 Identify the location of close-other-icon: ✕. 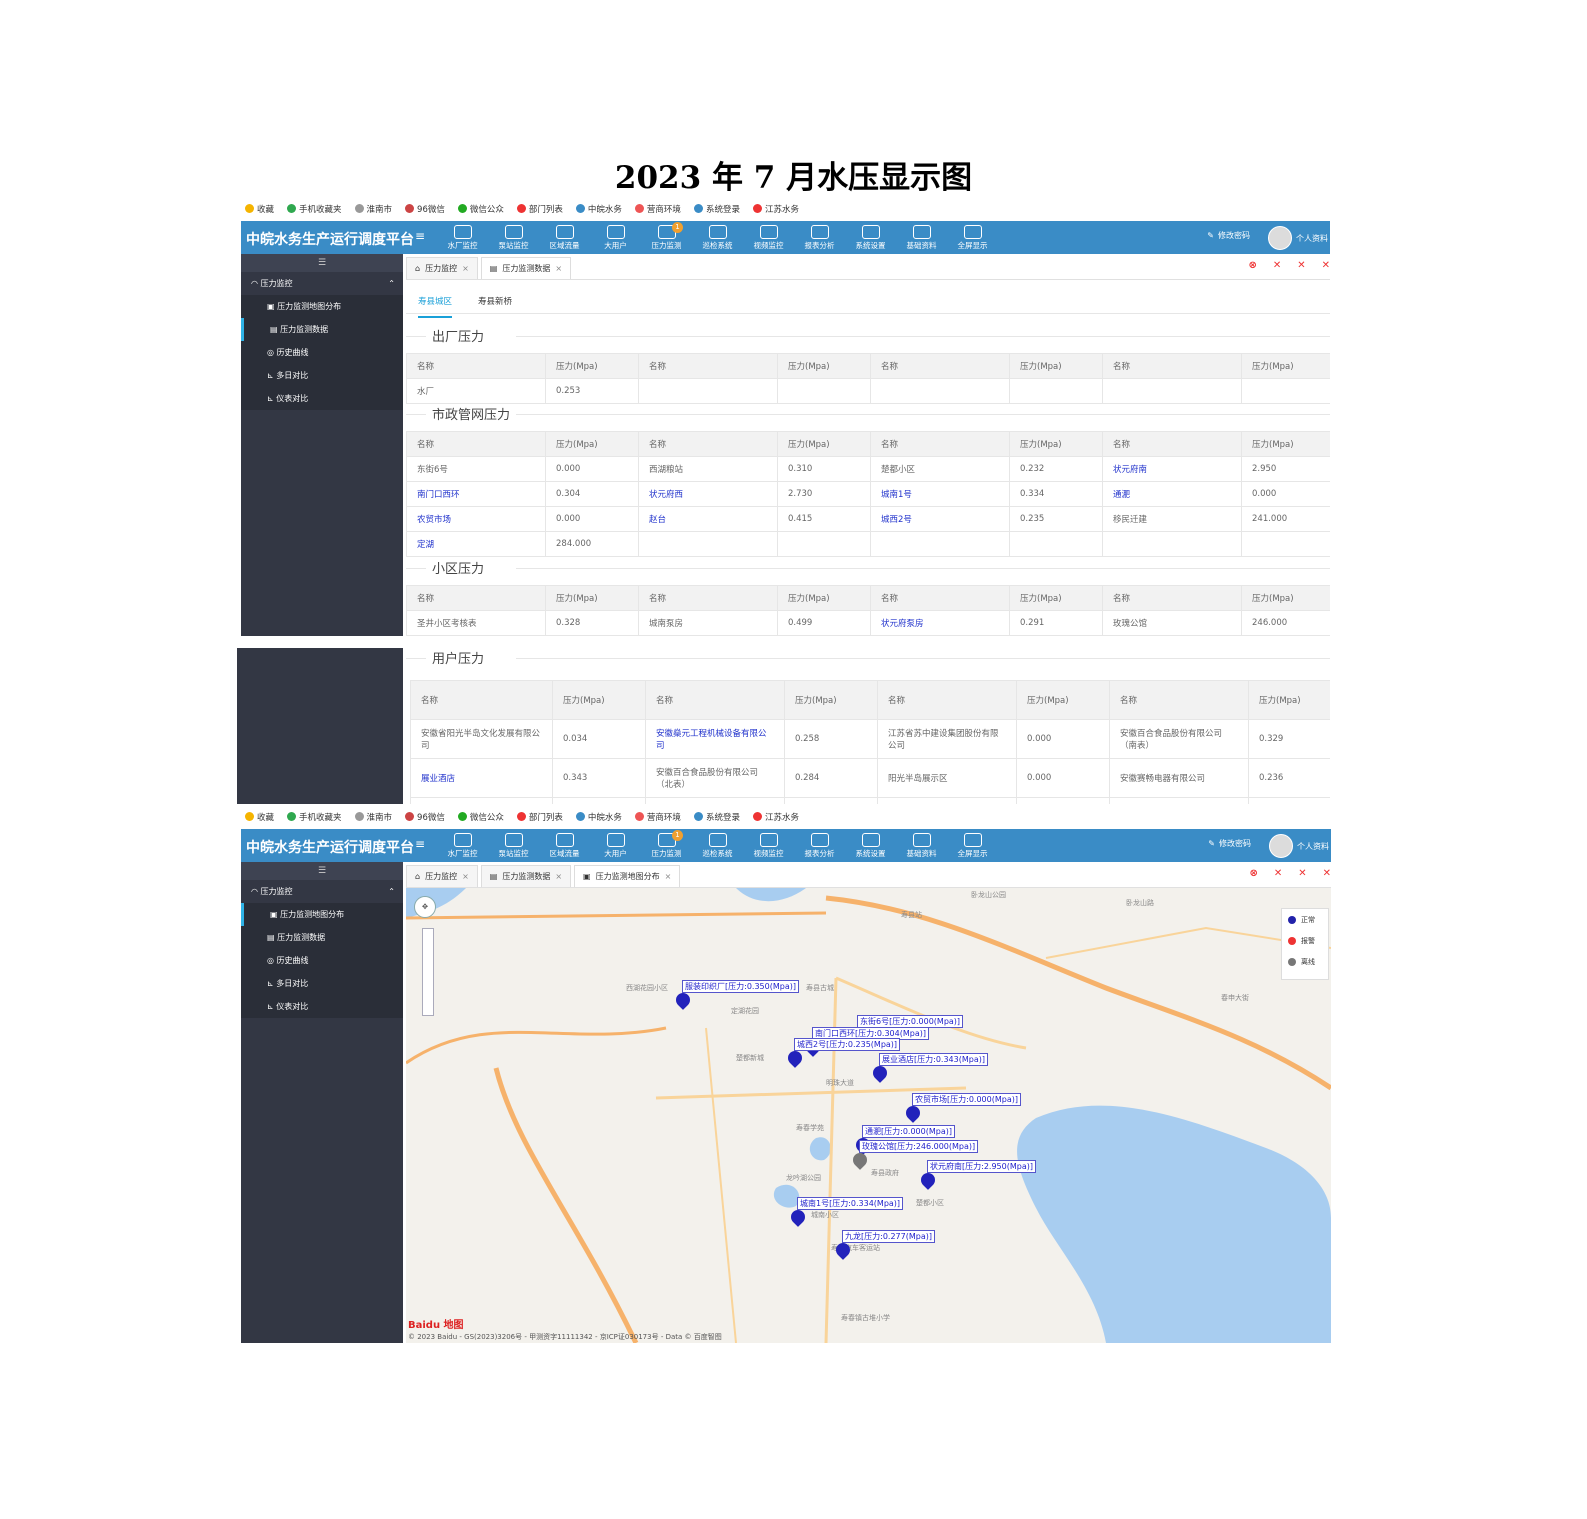
(1301, 265).